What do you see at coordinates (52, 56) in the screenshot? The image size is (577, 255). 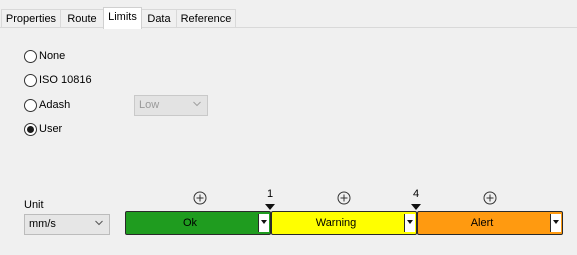 I see `radio-label: None` at bounding box center [52, 56].